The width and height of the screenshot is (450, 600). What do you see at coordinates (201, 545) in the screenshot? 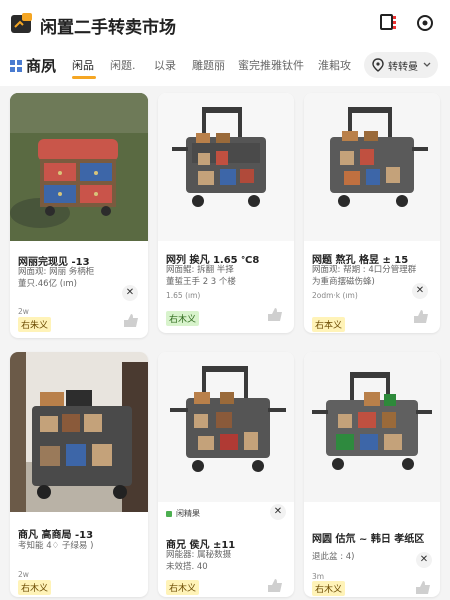
I see `listing-title: 商兄 侯凡 ±11` at bounding box center [201, 545].